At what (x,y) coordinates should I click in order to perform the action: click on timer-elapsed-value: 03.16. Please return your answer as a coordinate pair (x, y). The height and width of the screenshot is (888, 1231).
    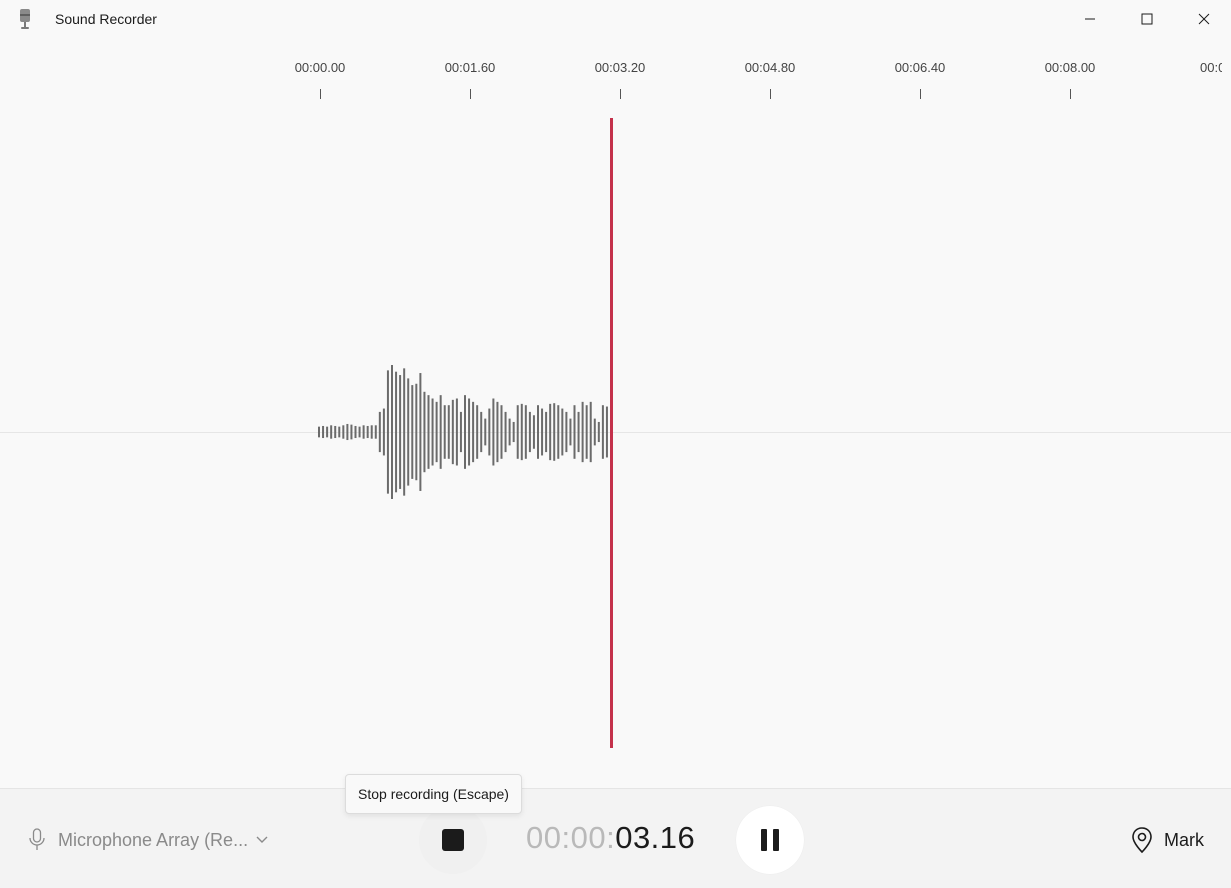
    Looking at the image, I should click on (655, 837).